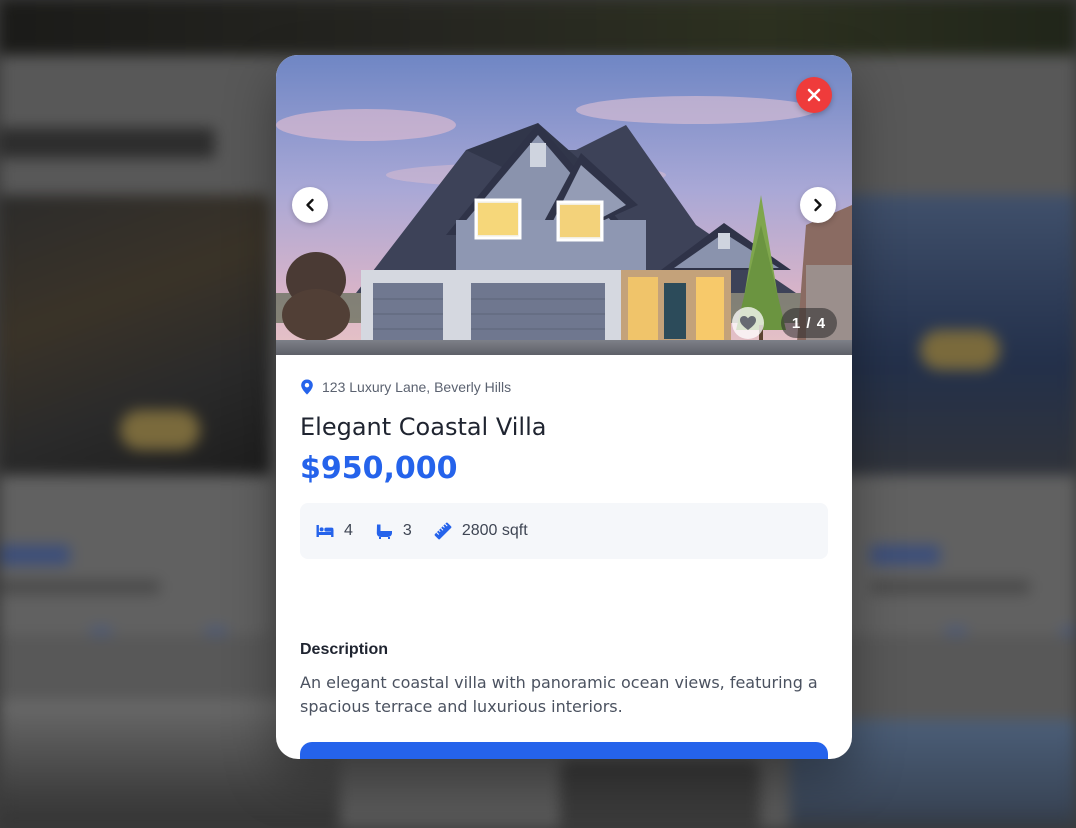  Describe the element at coordinates (423, 427) in the screenshot. I see `property-title: Elegant Coastal Villa` at that location.